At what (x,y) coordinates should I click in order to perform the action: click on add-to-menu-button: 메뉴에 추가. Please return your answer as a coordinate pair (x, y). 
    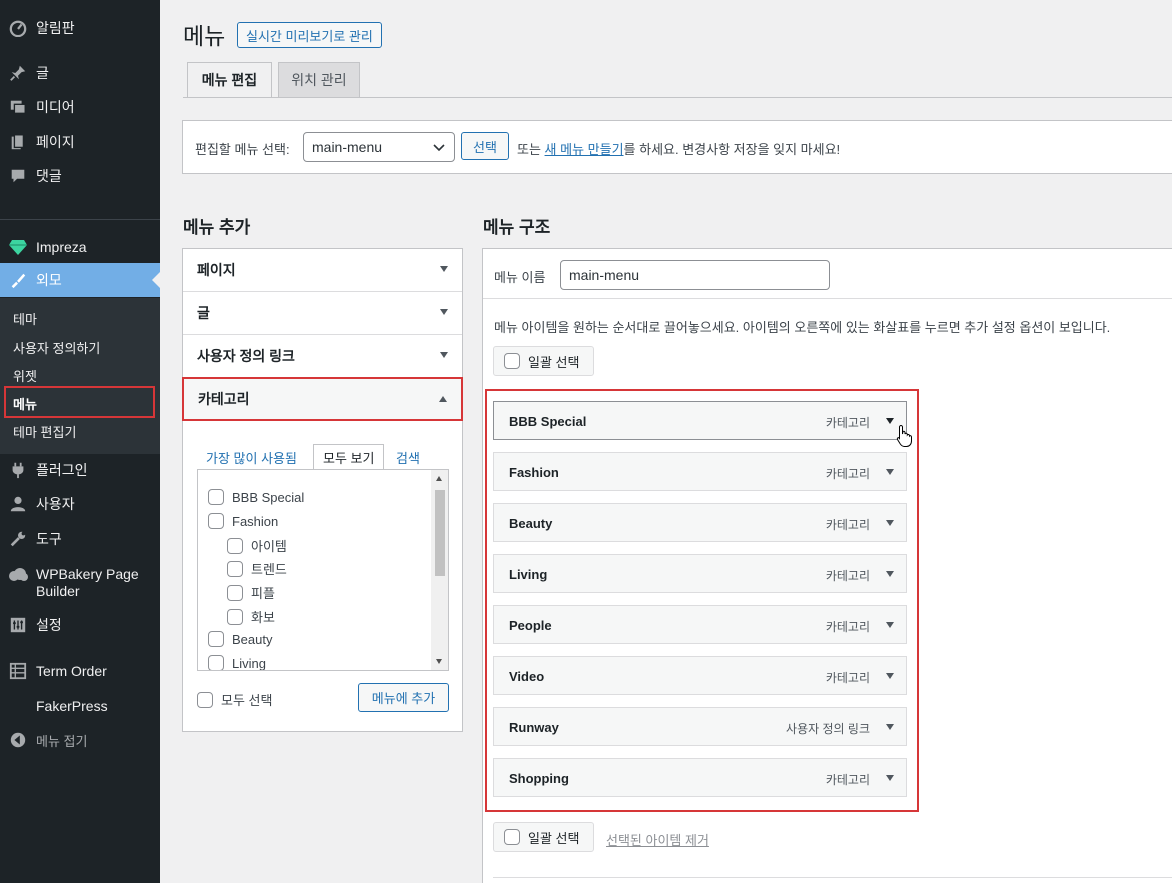
    Looking at the image, I should click on (403, 697).